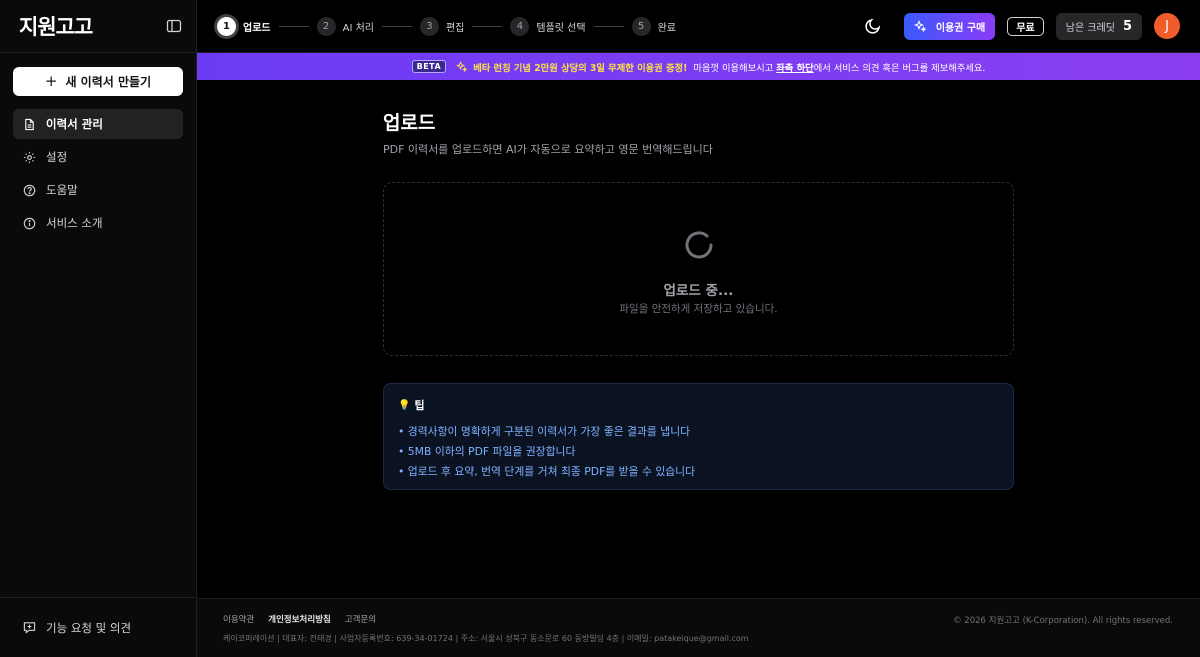  What do you see at coordinates (698, 309) in the screenshot?
I see `upload-status-sub: 파일을 안전하게 저장하고 있습니다.` at bounding box center [698, 309].